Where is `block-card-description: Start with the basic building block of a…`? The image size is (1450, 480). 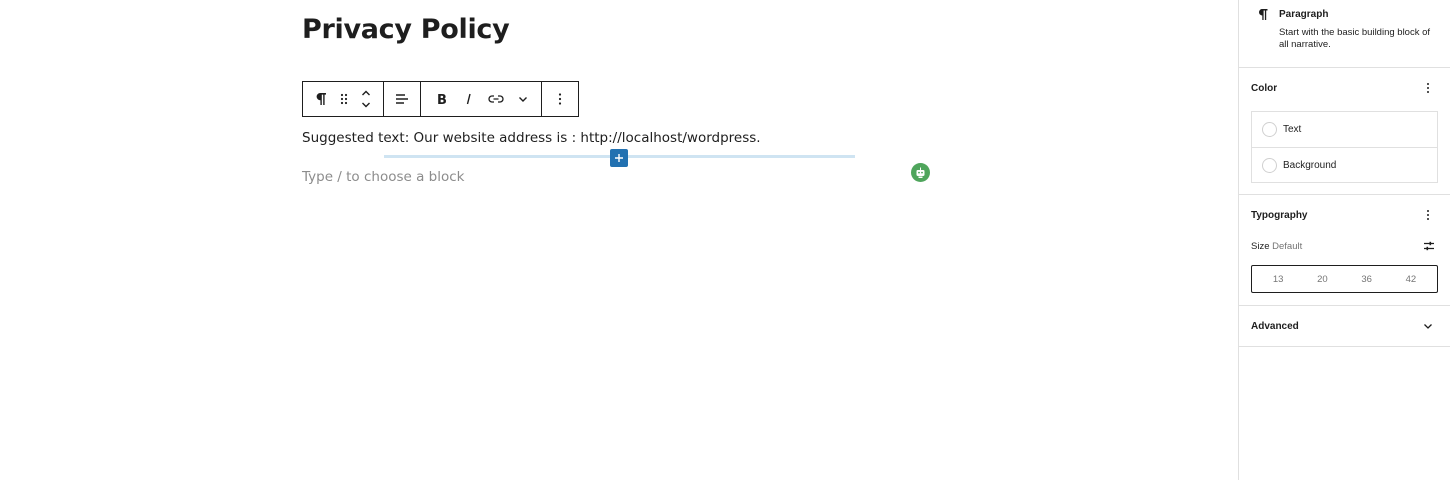 block-card-description: Start with the basic building block of a… is located at coordinates (1355, 38).